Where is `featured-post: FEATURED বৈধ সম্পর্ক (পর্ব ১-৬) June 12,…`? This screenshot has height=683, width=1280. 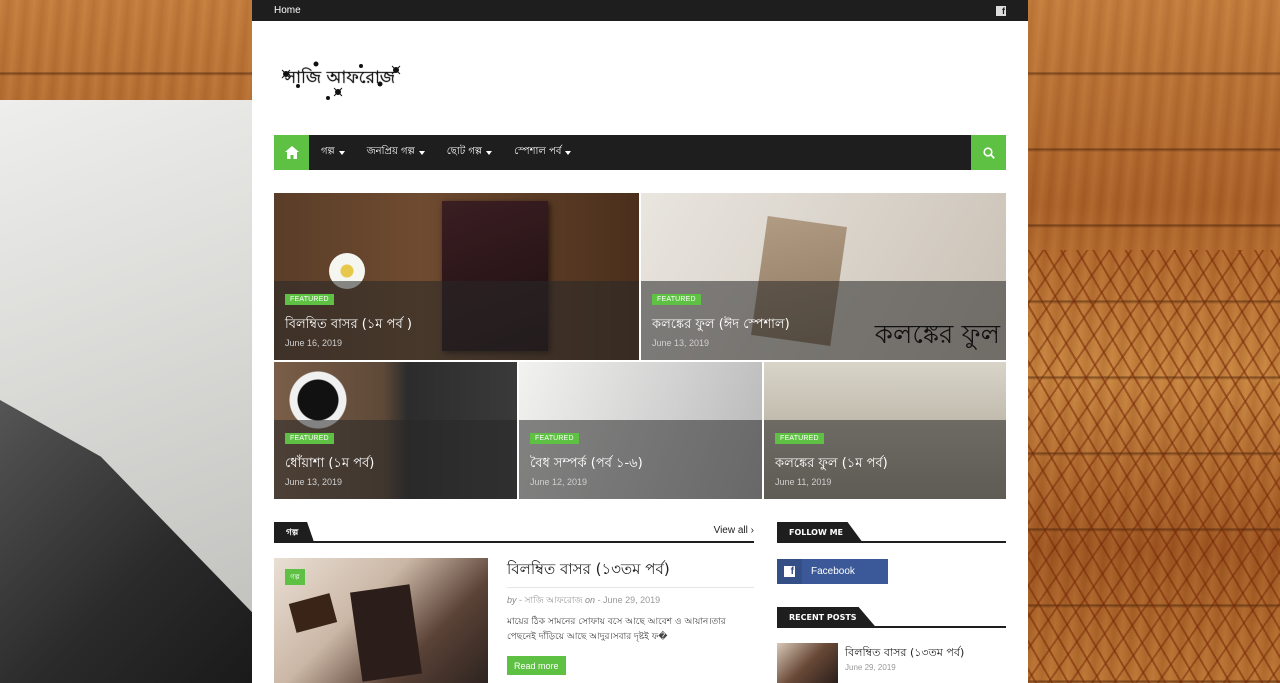 featured-post: FEATURED বৈধ সম্পর্ক (পর্ব ১-৬) June 12,… is located at coordinates (640, 430).